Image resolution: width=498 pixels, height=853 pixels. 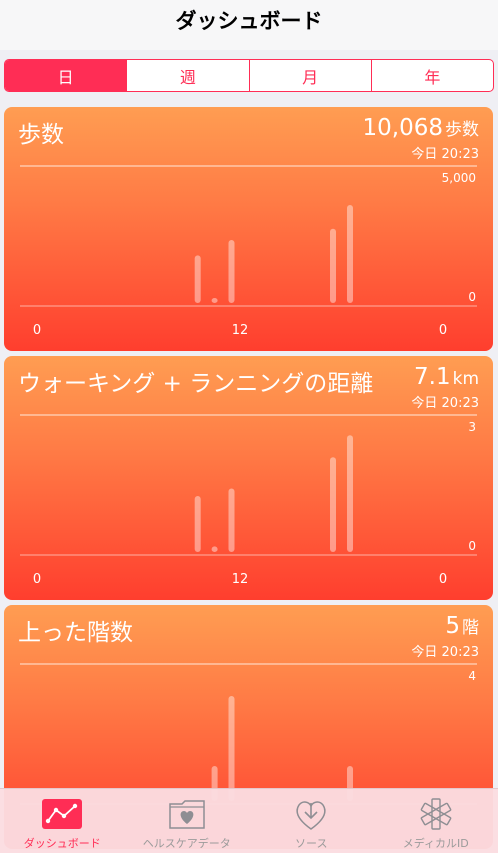 I want to click on page-title: ダッシュボード, so click(x=249, y=21).